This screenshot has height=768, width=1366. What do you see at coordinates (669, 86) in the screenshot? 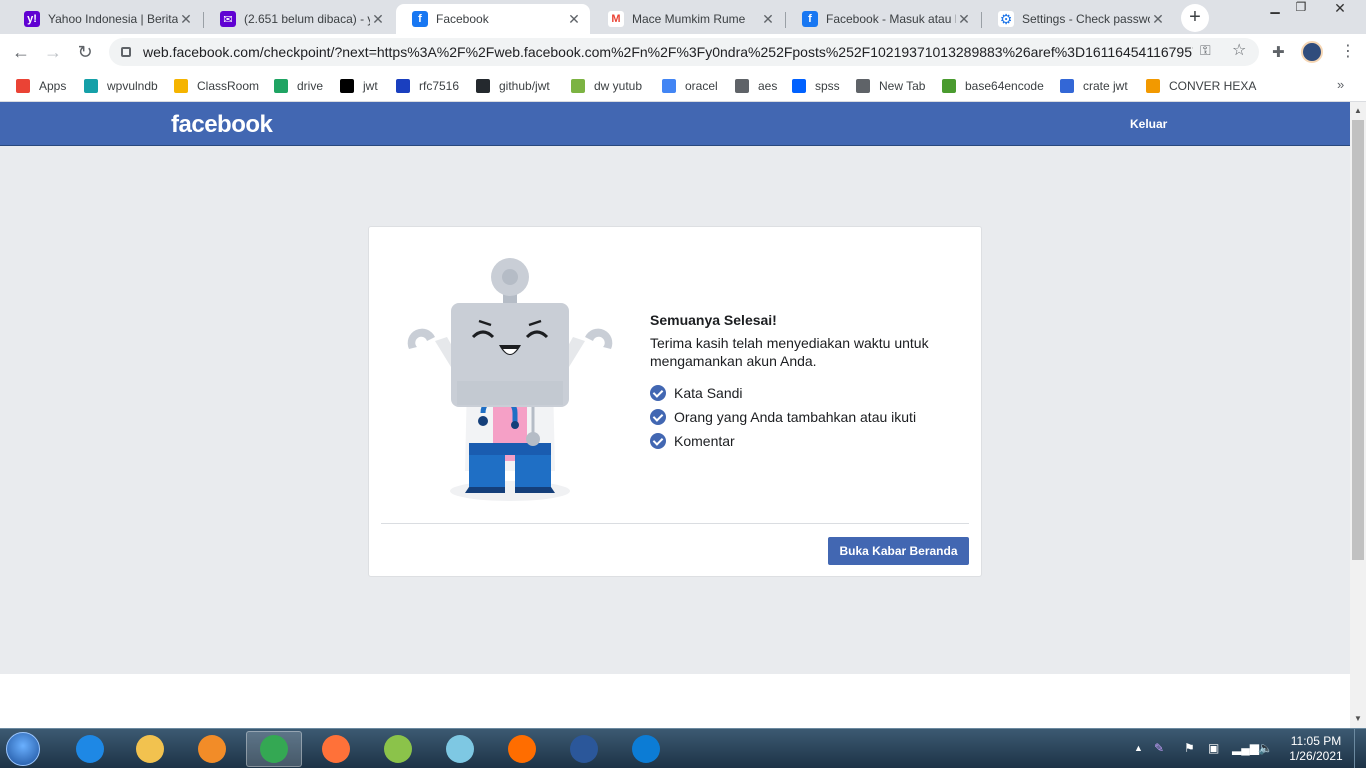
I see `document-icon` at bounding box center [669, 86].